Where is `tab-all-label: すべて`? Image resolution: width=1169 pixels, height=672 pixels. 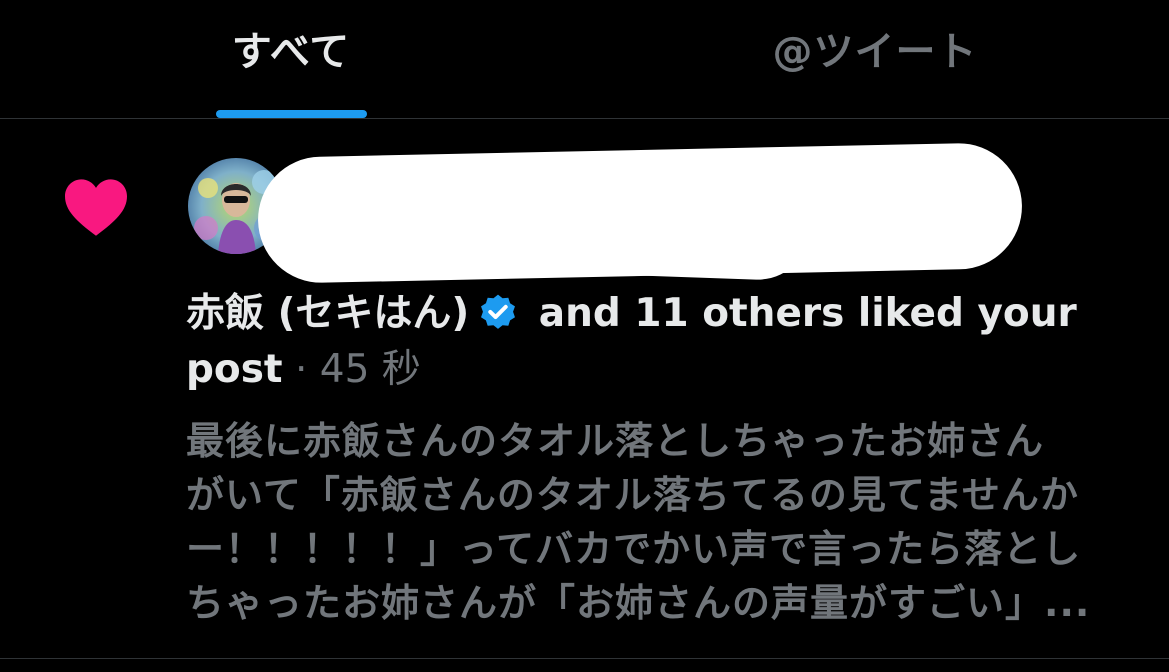 tab-all-label: すべて is located at coordinates (291, 52).